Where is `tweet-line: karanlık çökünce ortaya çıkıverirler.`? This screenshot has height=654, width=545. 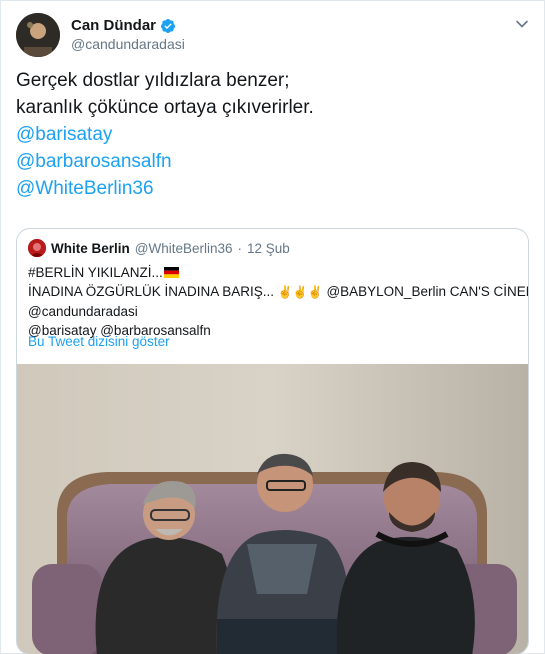 tweet-line: karanlık çökünce ortaya çıkıverirler. is located at coordinates (165, 107).